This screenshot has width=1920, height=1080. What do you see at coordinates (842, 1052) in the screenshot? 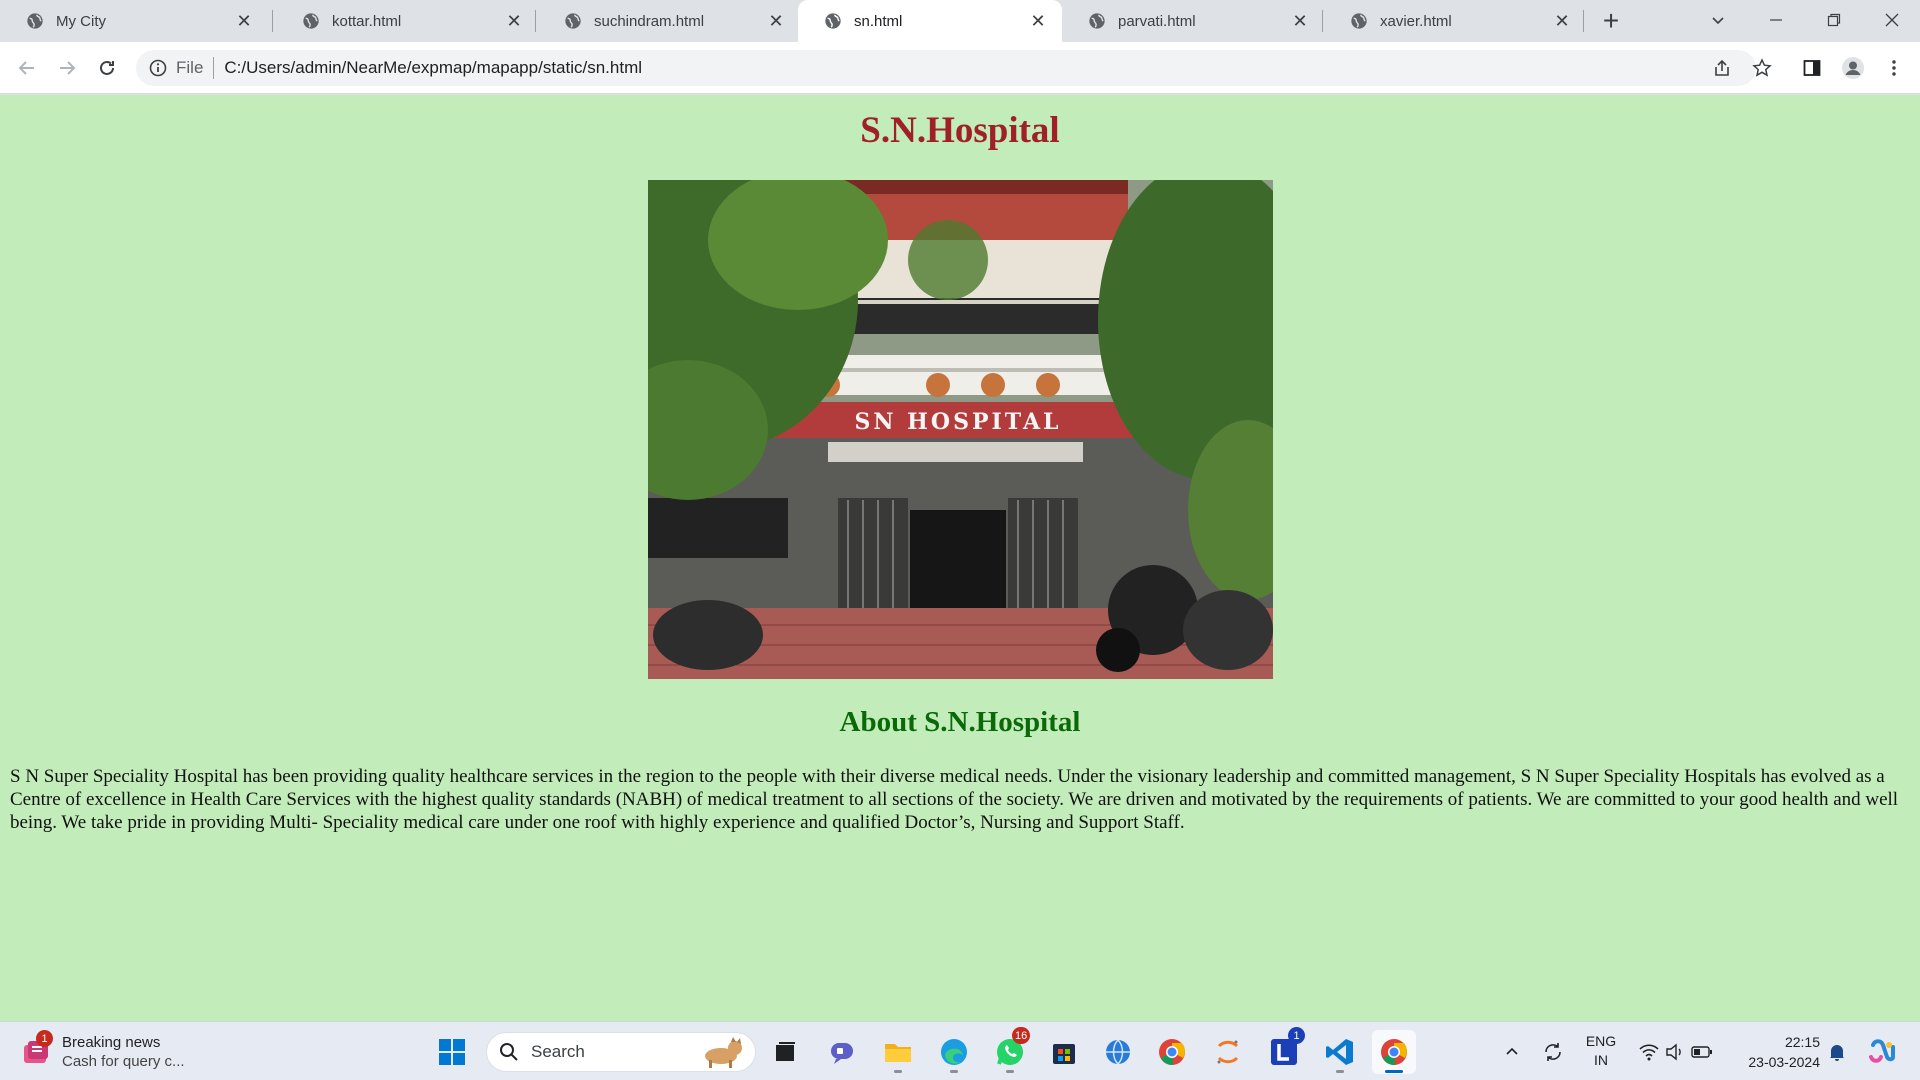
I see `teams-chat-button` at bounding box center [842, 1052].